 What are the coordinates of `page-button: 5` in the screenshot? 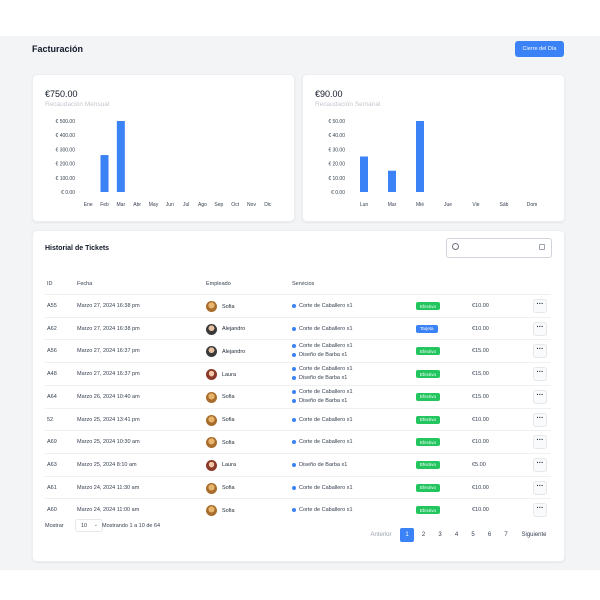 It's located at (473, 535).